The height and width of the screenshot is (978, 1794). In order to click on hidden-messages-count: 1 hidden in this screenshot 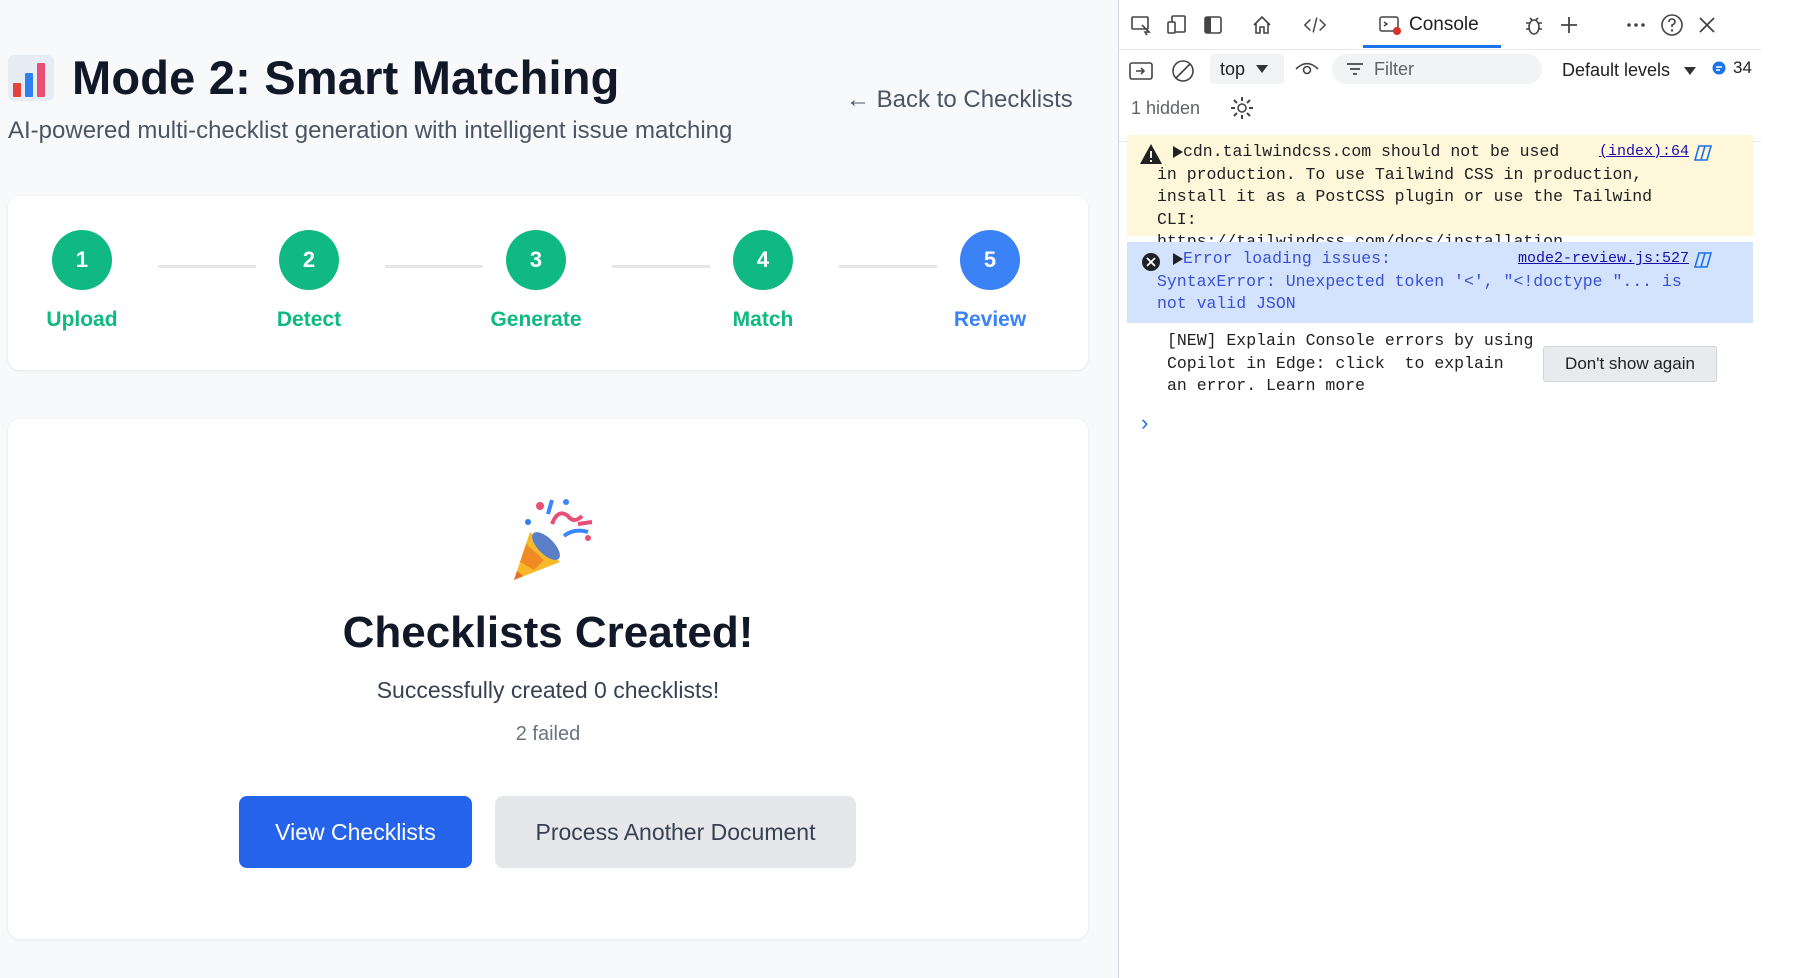, I will do `click(1166, 108)`.